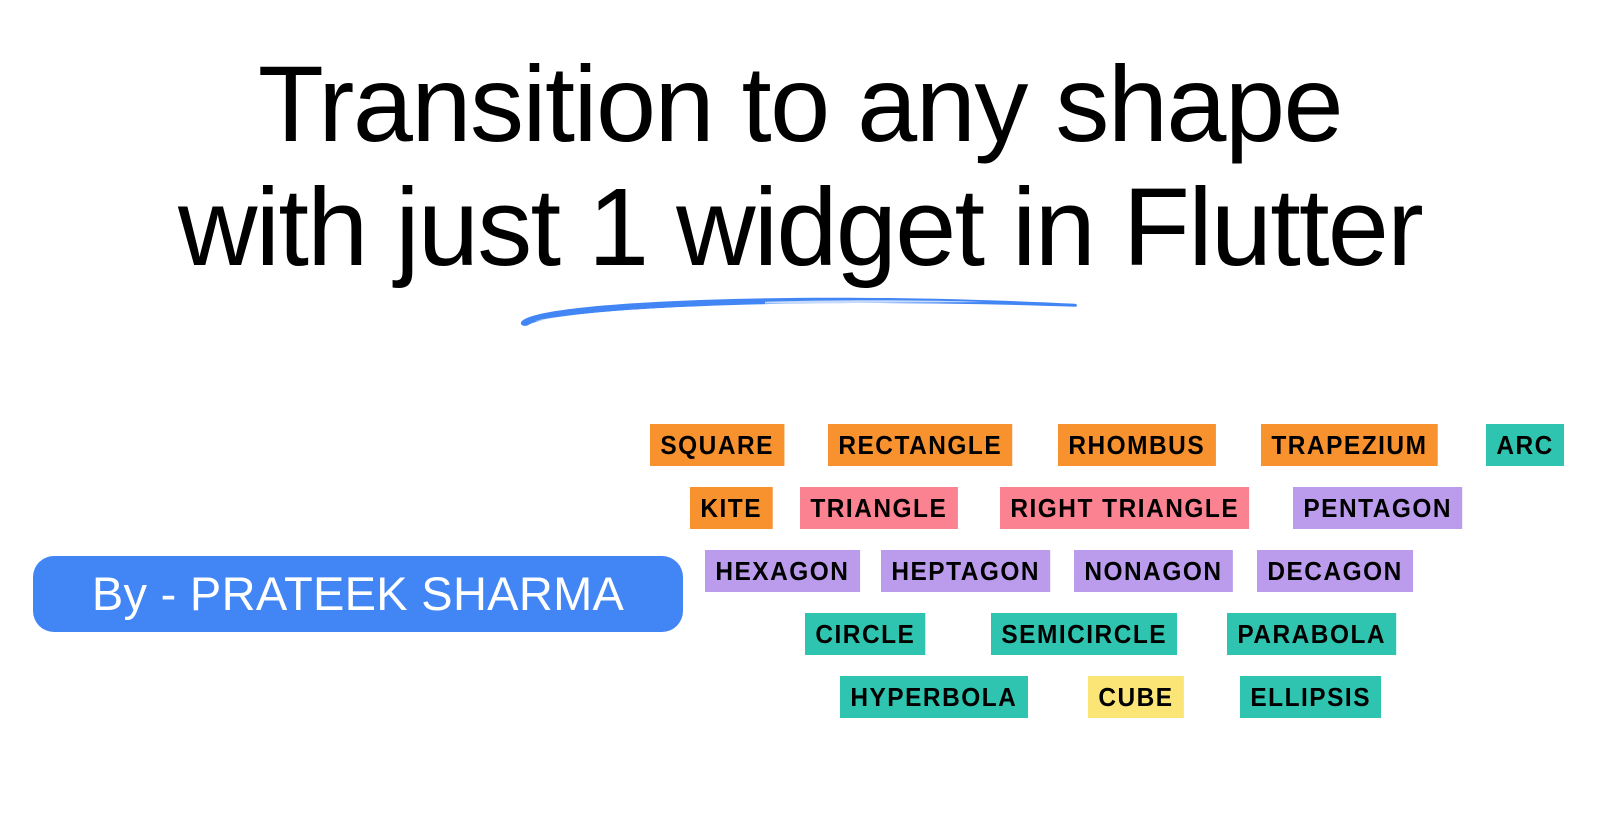 The width and height of the screenshot is (1600, 840). What do you see at coordinates (878, 508) in the screenshot?
I see `shape-tag: TRIANGLE` at bounding box center [878, 508].